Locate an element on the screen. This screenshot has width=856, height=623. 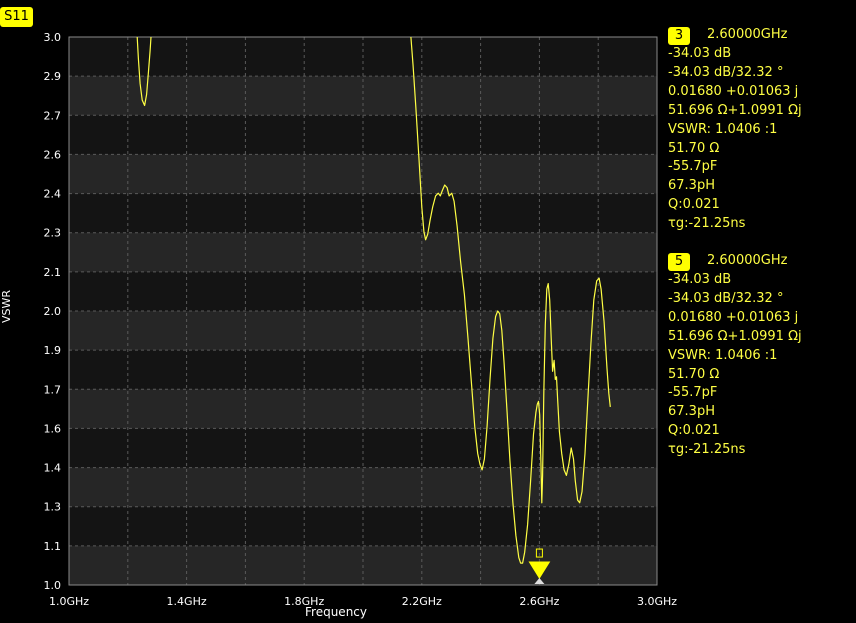
x-tick-label: 3.0GHz is located at coordinates (657, 601).